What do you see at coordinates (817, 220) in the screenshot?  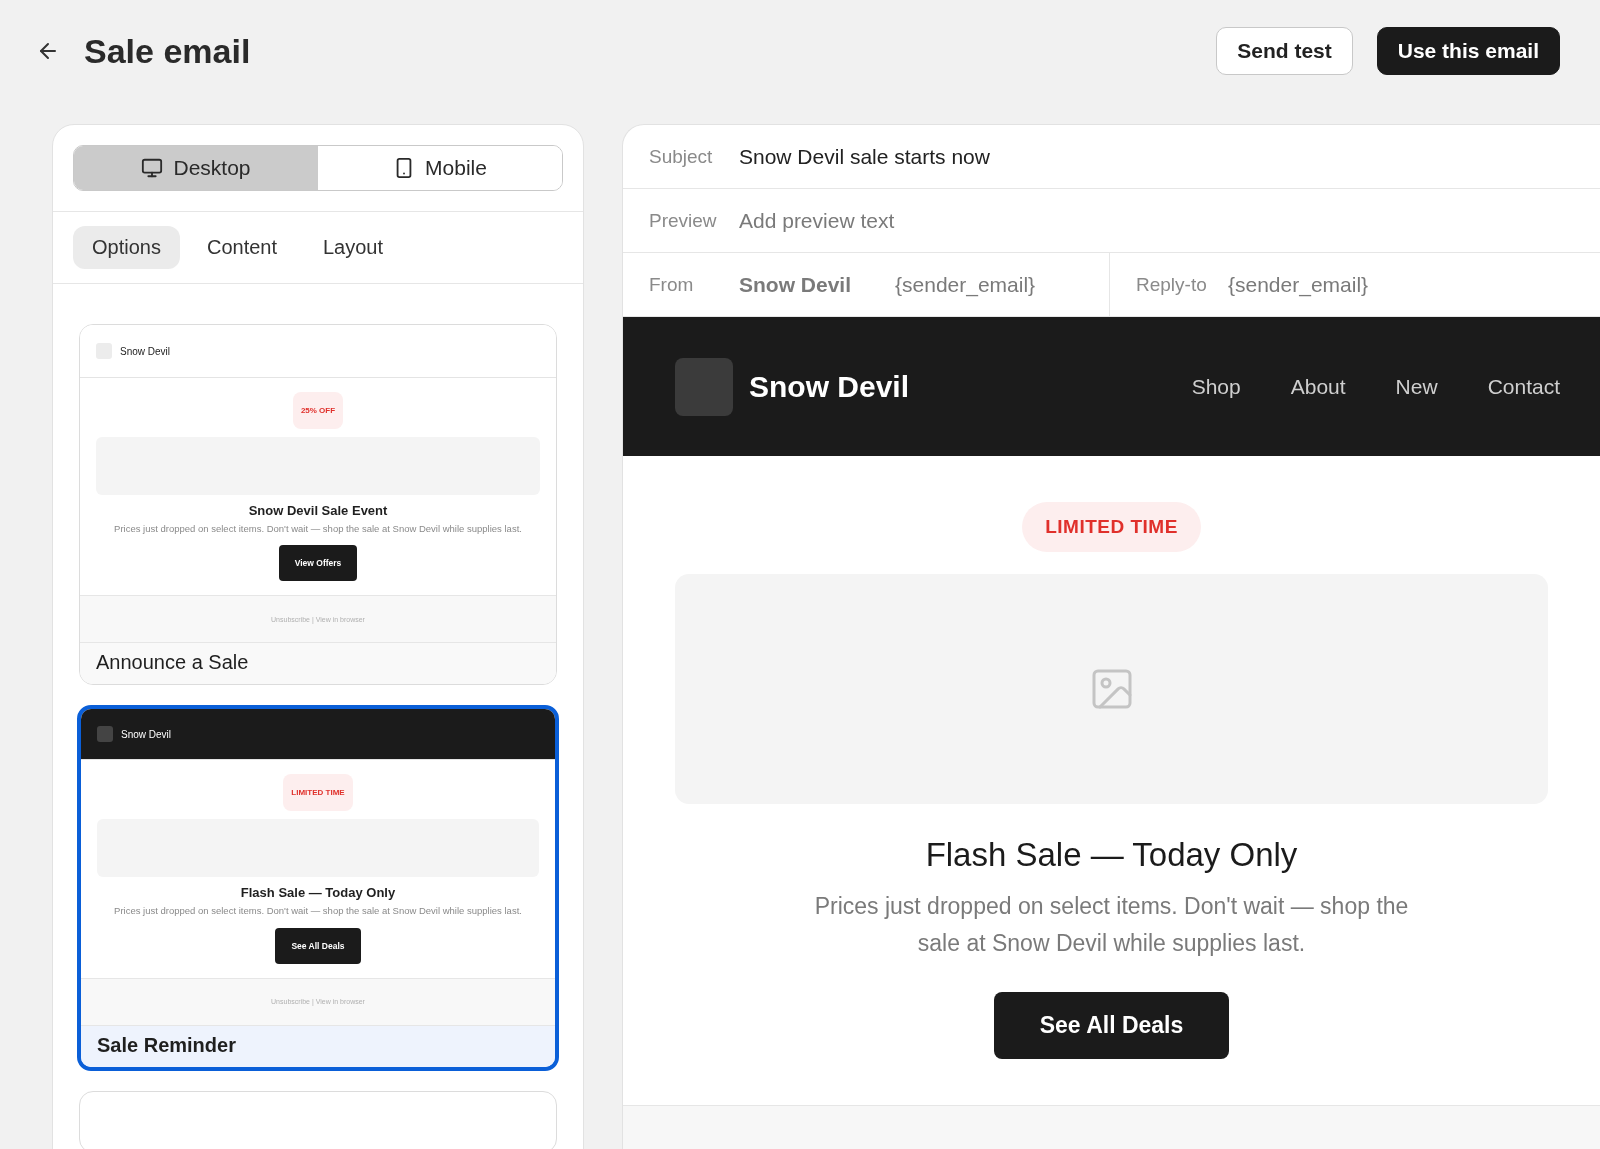 I see `preview-field: Add preview text` at bounding box center [817, 220].